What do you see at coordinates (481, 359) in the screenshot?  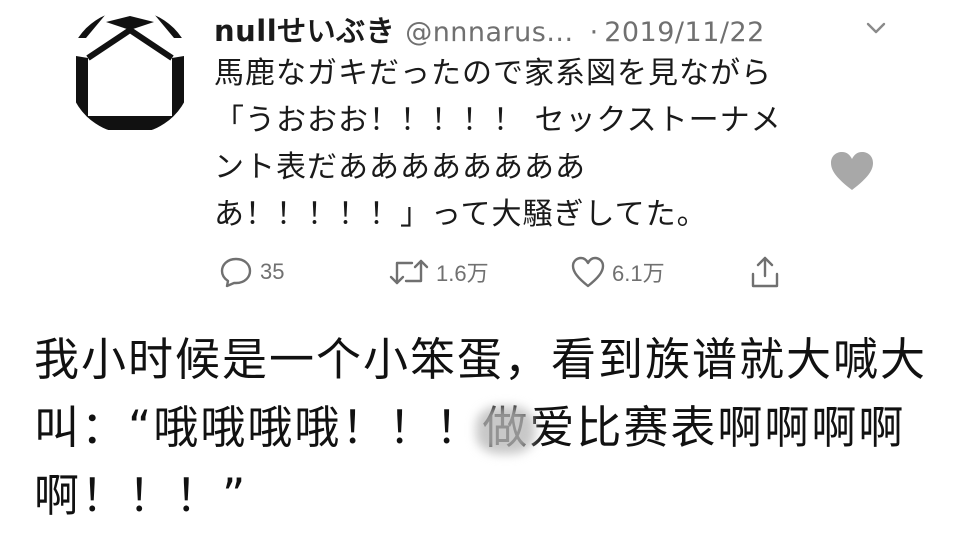 I see `caption-line: 我小时候是一个小笨蛋，看到族谱就大喊大` at bounding box center [481, 359].